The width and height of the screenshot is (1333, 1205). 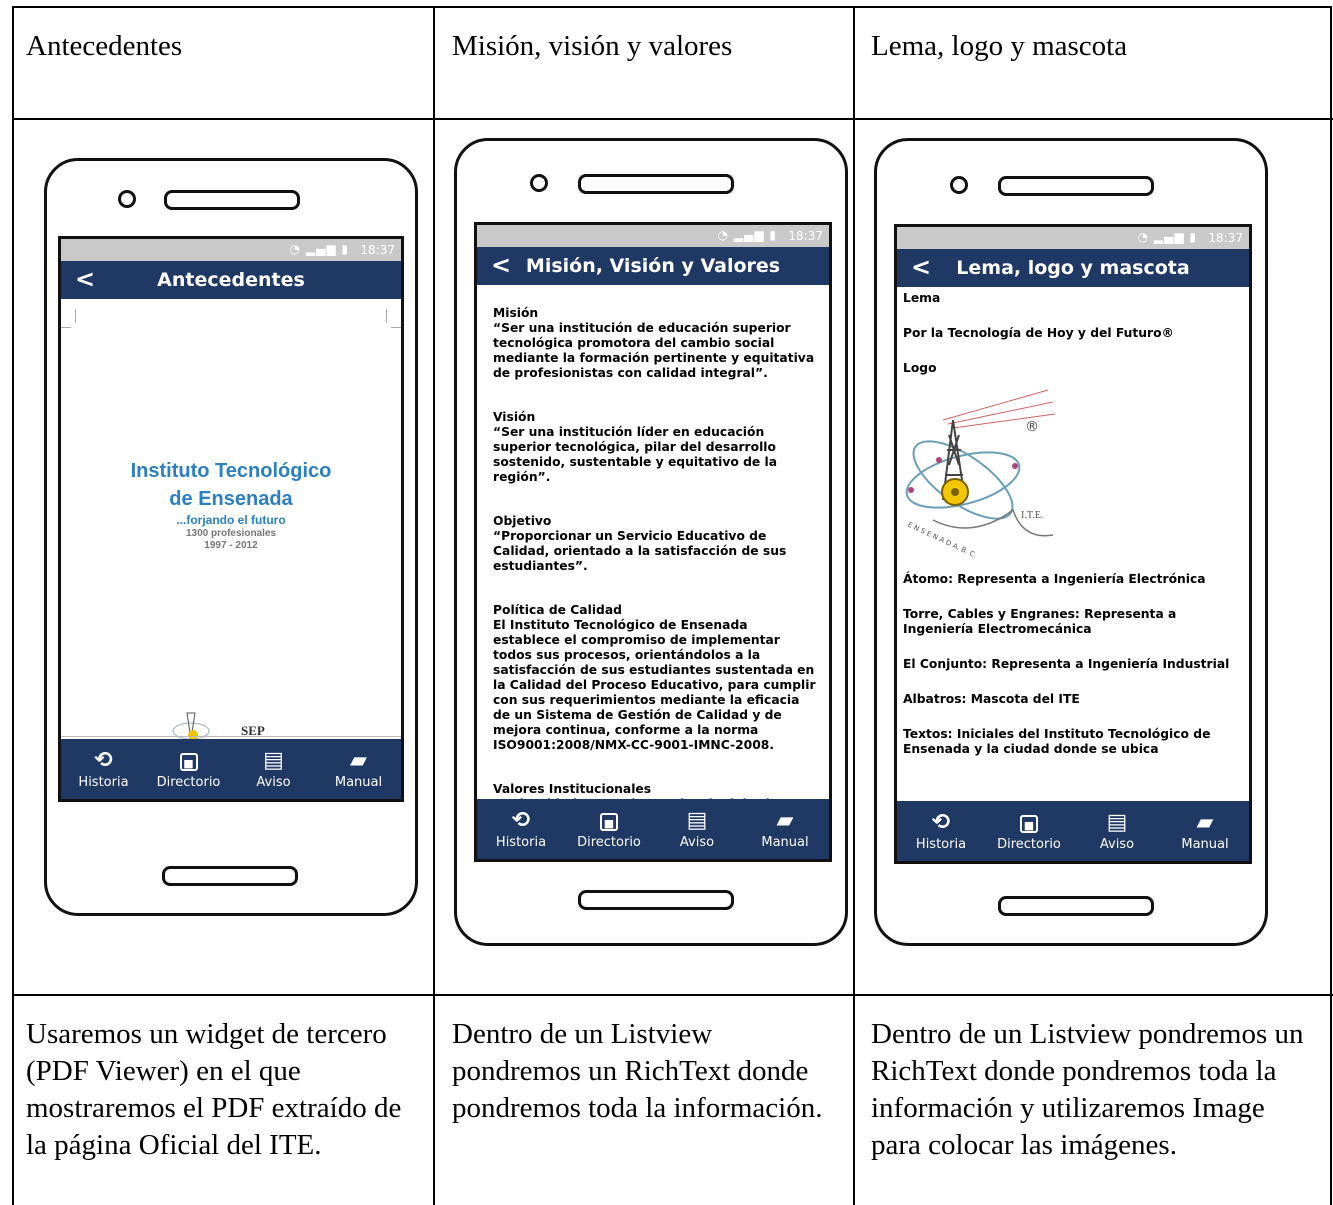 I want to click on page-edge, so click(x=231, y=736).